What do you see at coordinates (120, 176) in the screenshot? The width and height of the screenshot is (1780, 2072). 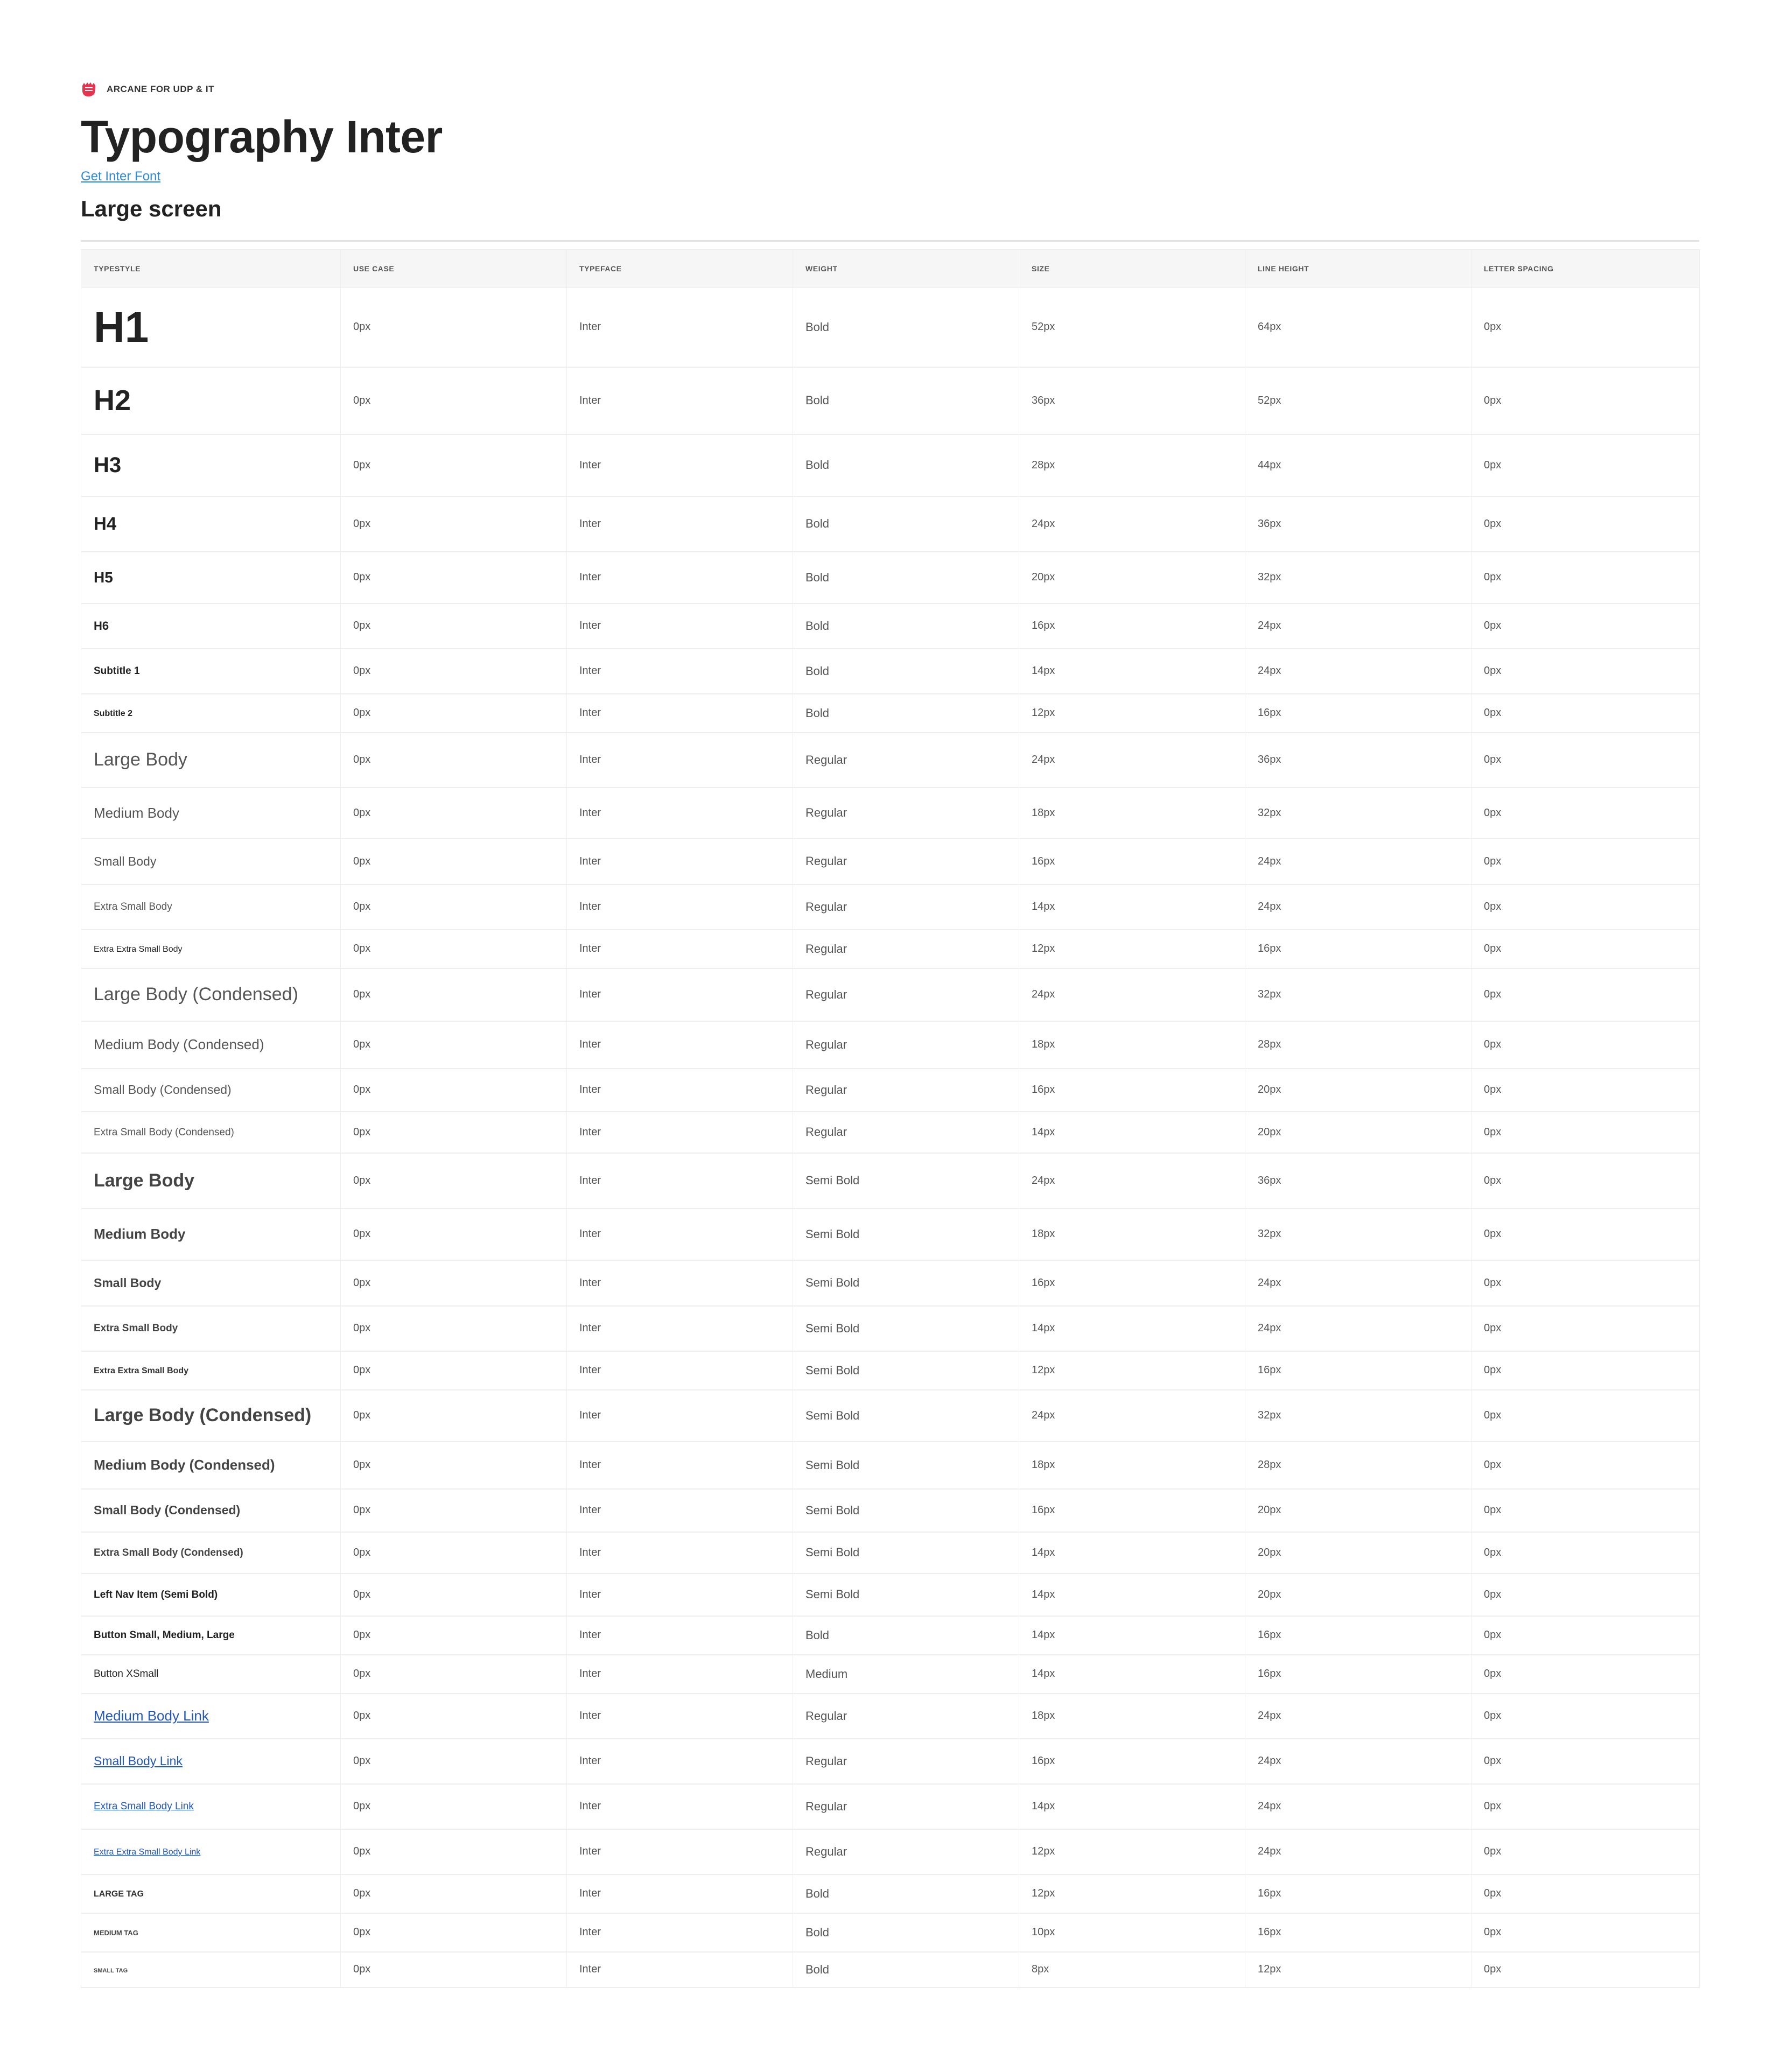 I see `get-font-link: Get Inter Font` at bounding box center [120, 176].